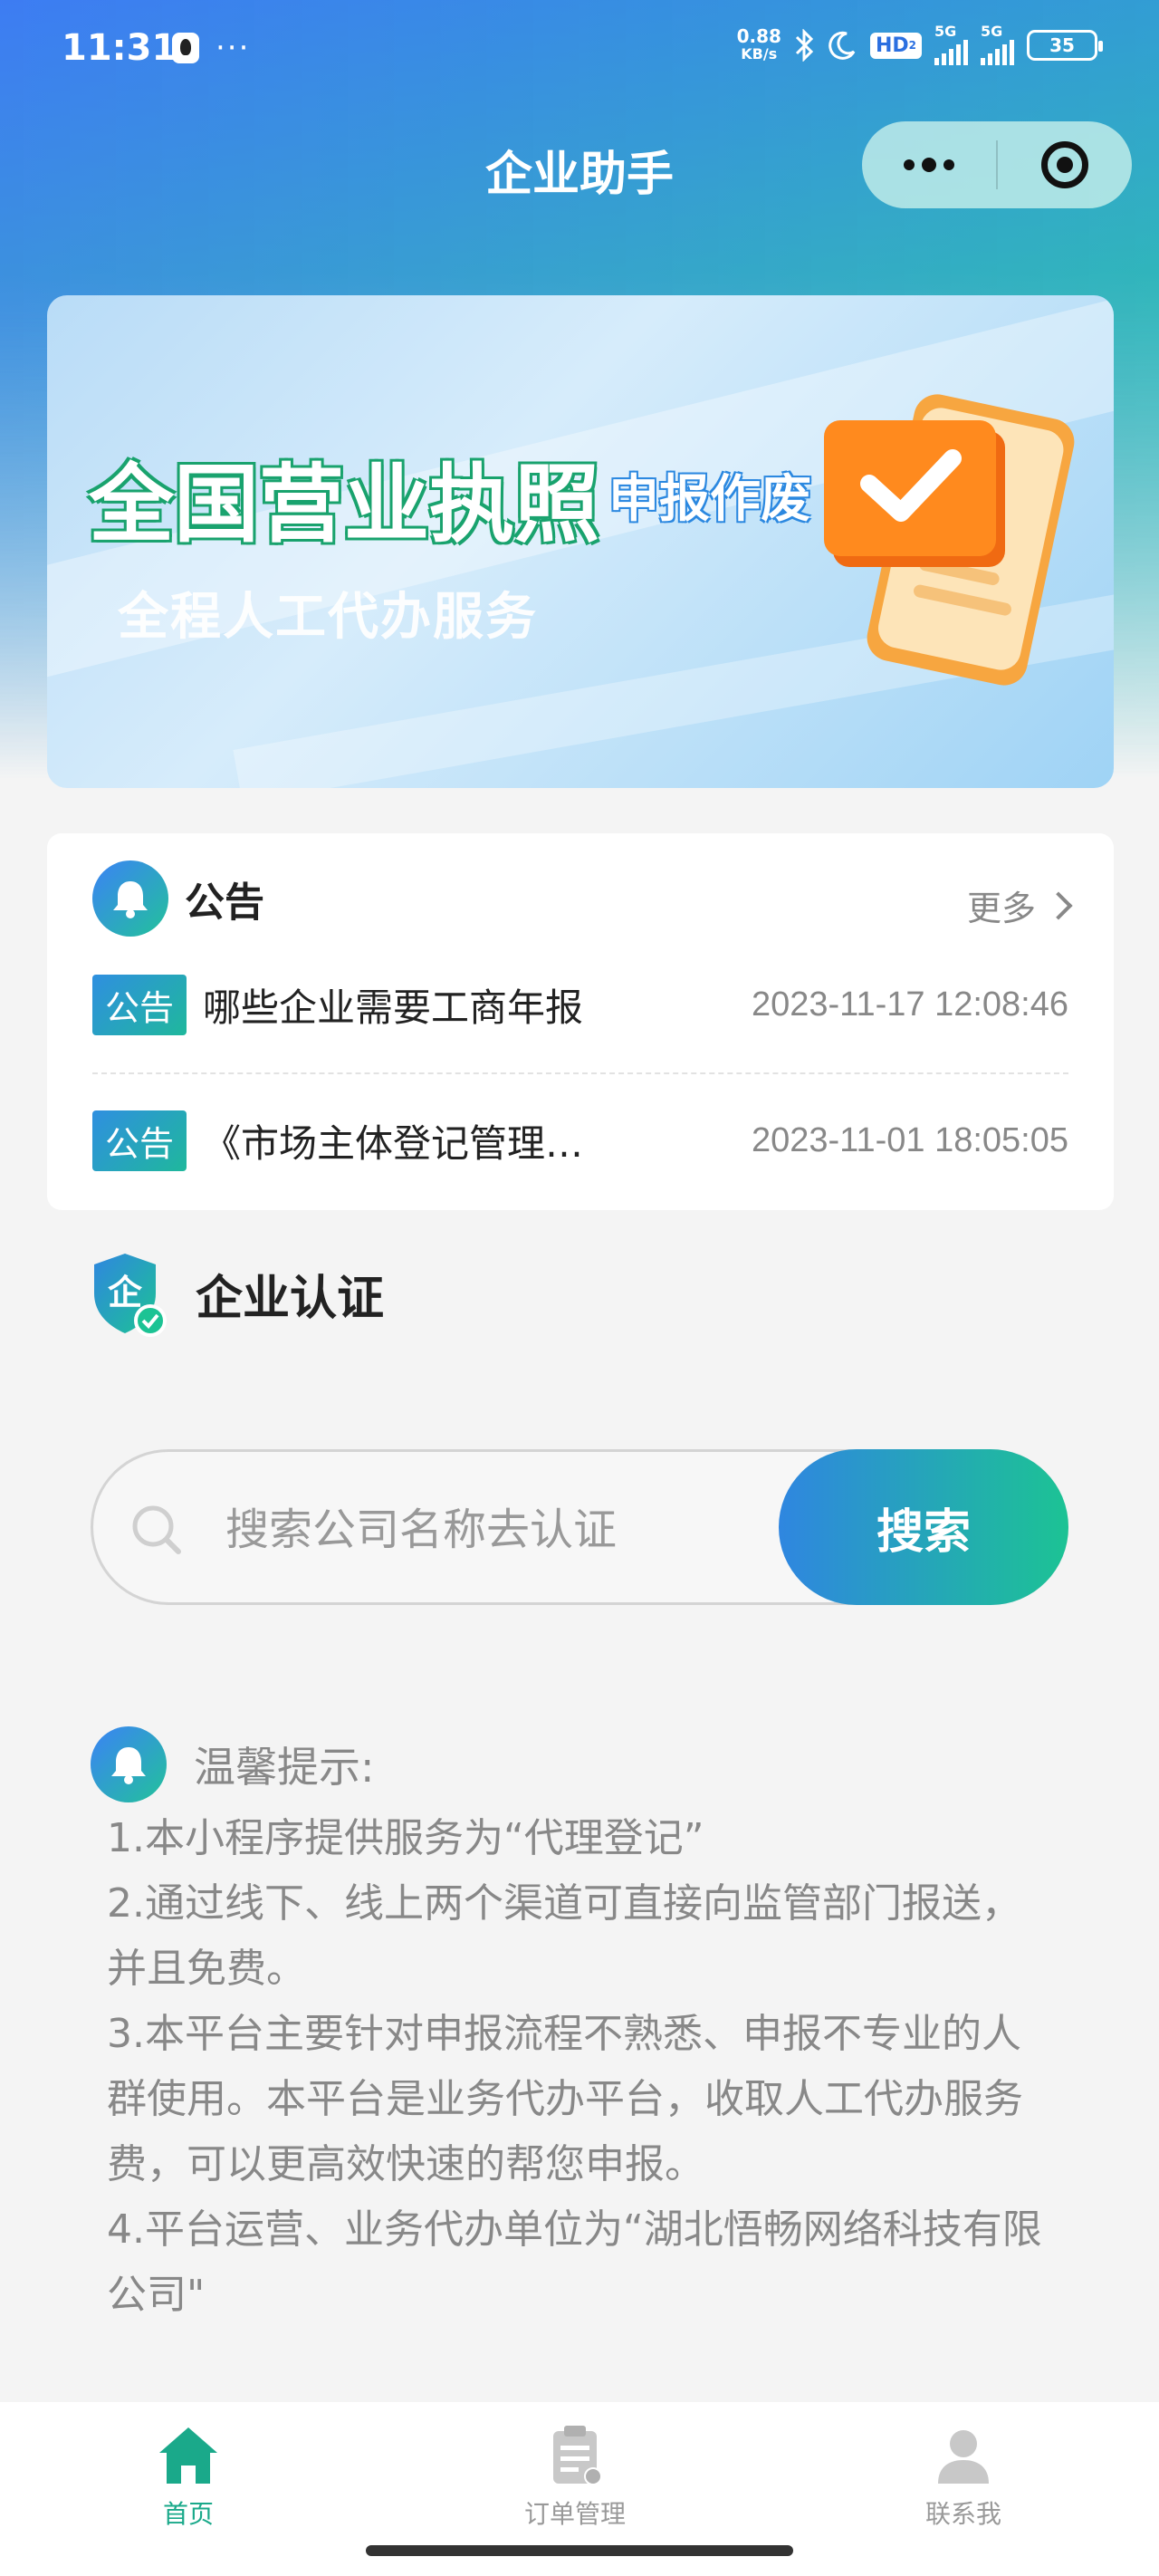 The image size is (1159, 2576). Describe the element at coordinates (709, 499) in the screenshot. I see `banner-tag: 申报作废` at that location.